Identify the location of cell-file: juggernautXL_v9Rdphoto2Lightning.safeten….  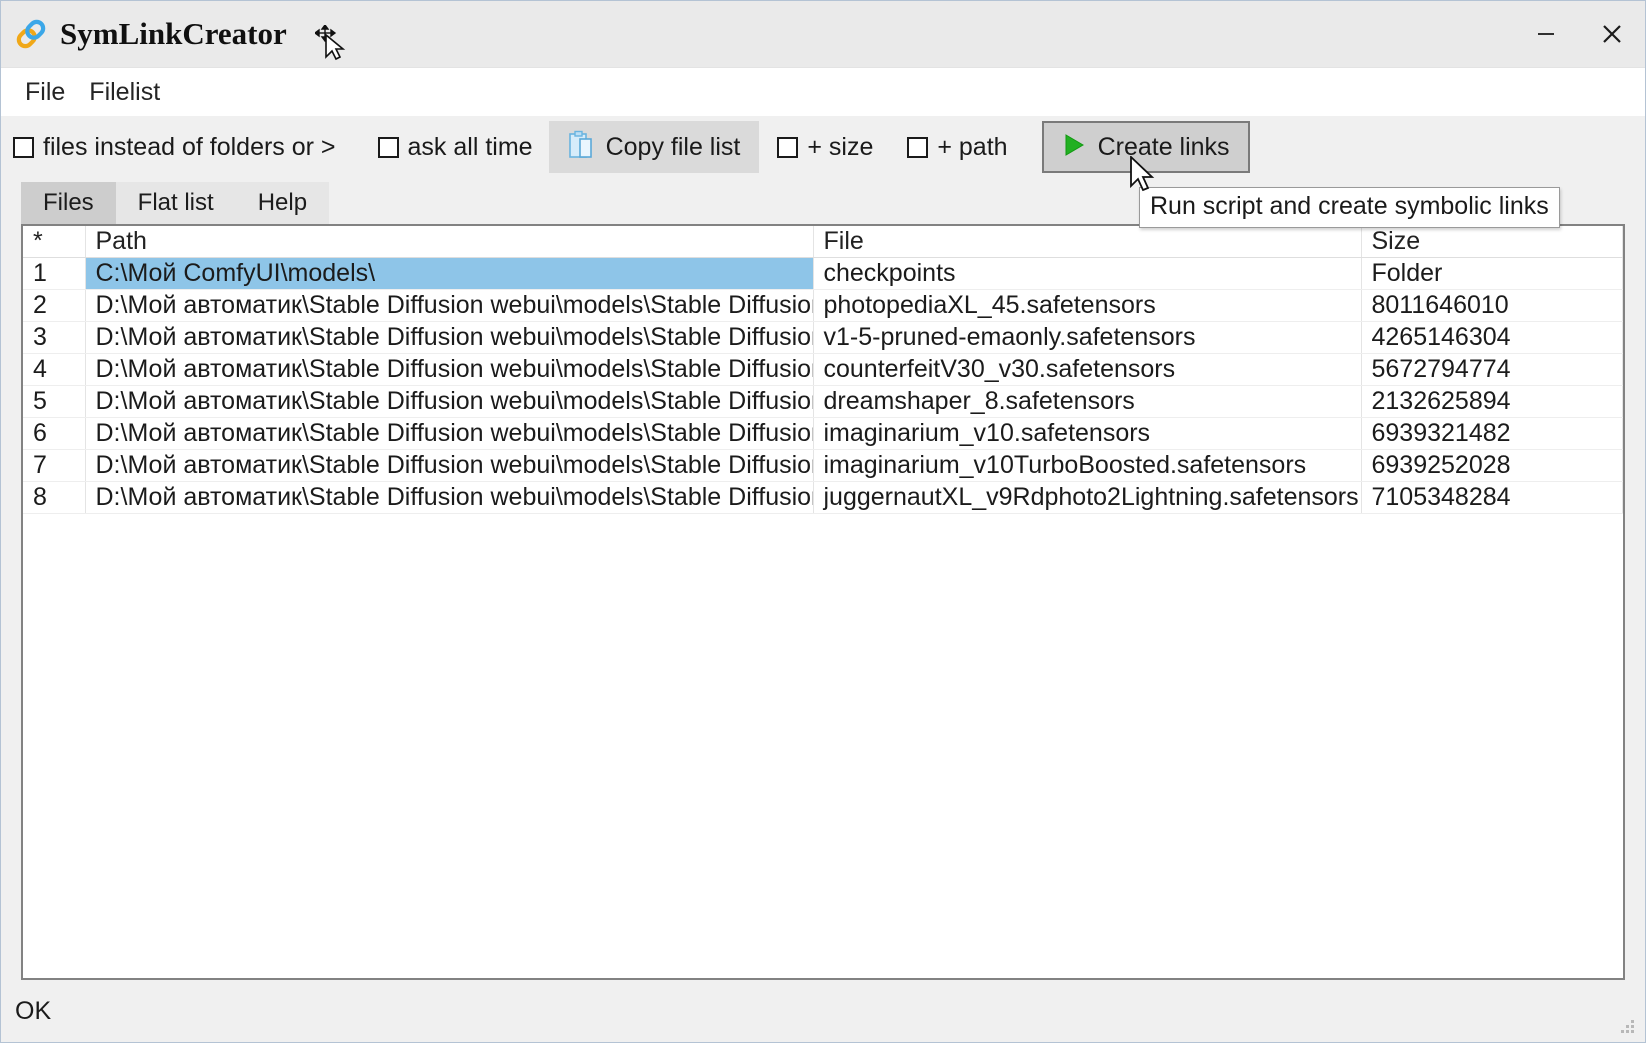
(1087, 497).